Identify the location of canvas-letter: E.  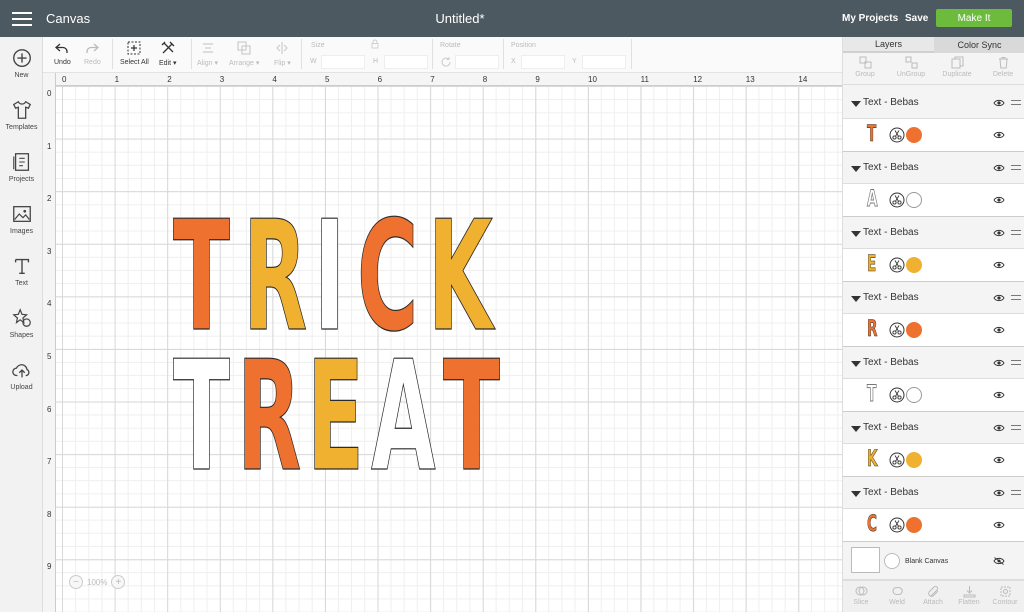
(336, 416).